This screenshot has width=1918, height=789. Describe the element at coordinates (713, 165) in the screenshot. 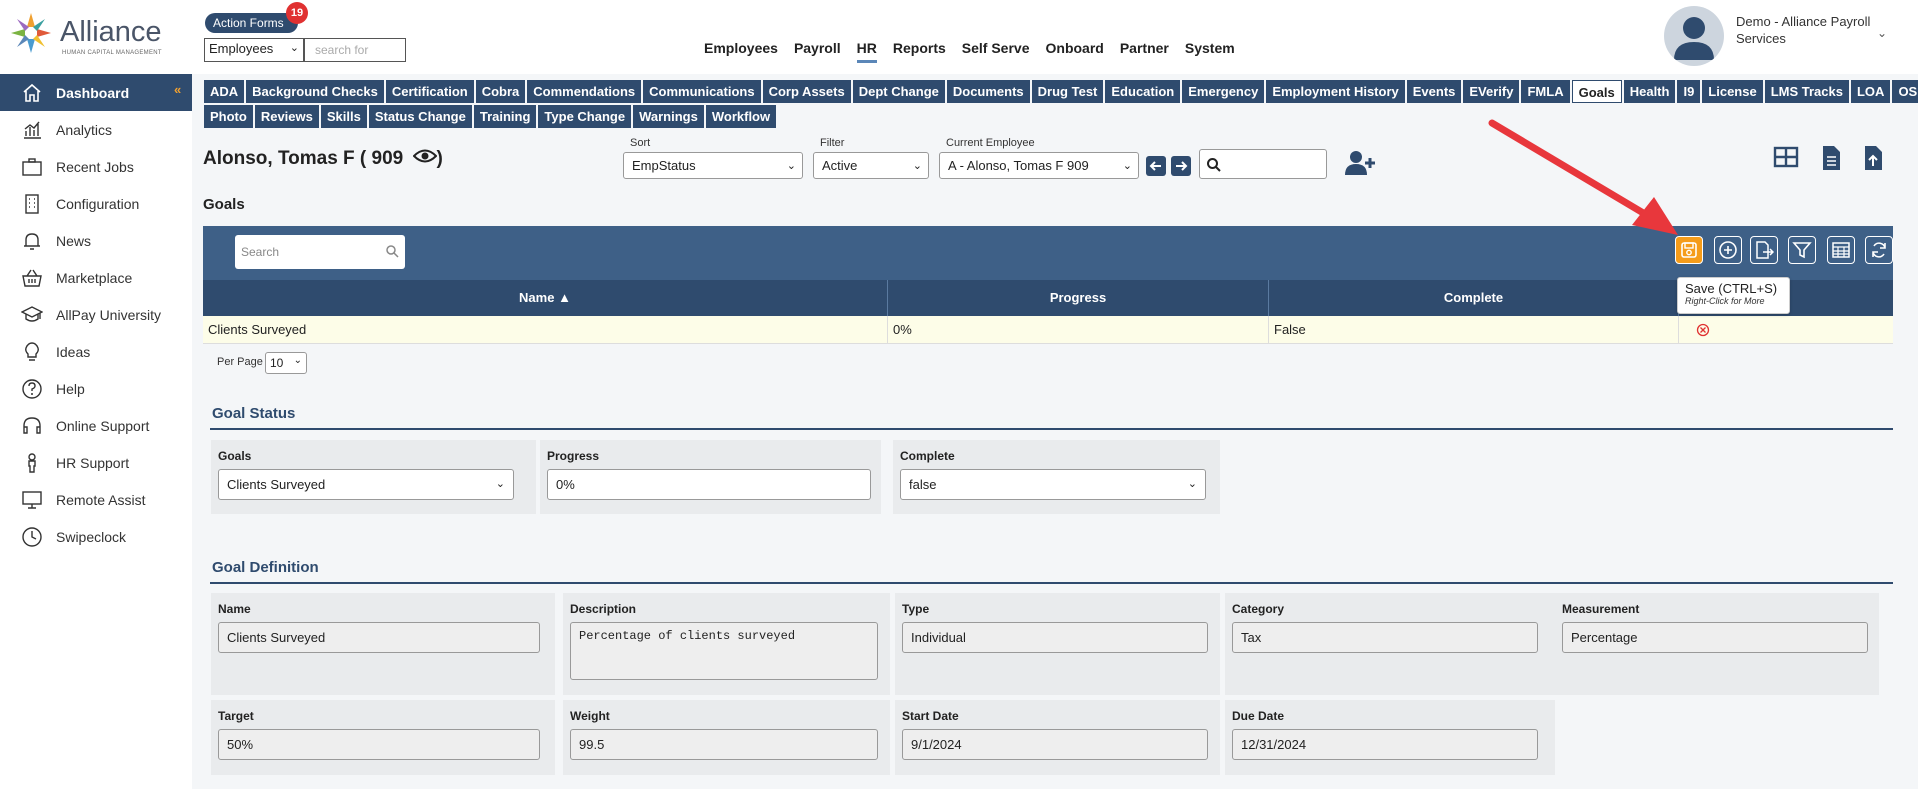

I see `sort-select: EmpStatus ⌄` at that location.